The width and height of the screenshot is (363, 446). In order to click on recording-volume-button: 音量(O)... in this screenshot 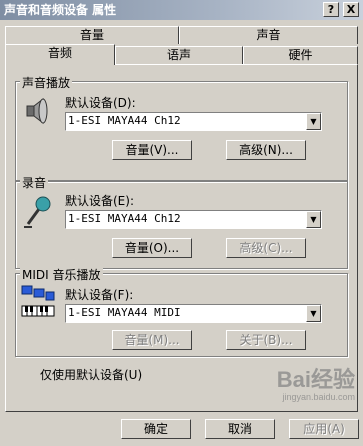, I will do `click(152, 248)`.